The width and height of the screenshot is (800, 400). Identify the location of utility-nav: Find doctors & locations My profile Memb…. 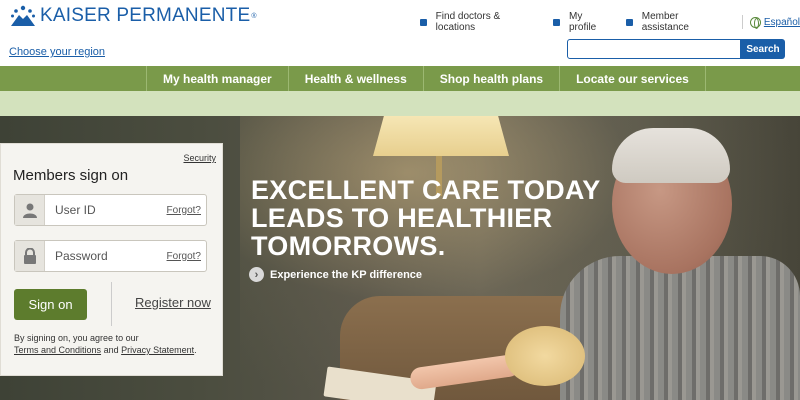
(610, 22).